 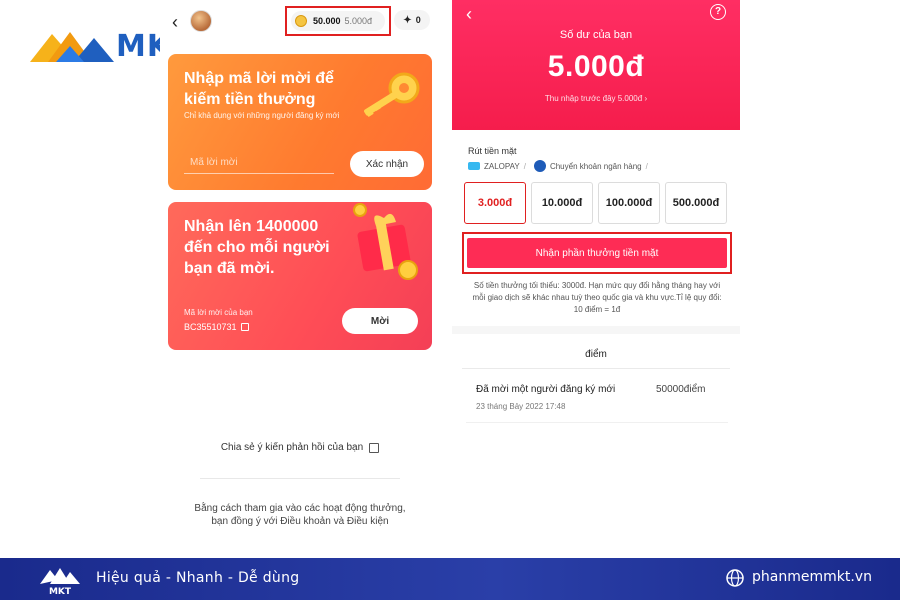 What do you see at coordinates (380, 321) in the screenshot?
I see `invite-button: Mời` at bounding box center [380, 321].